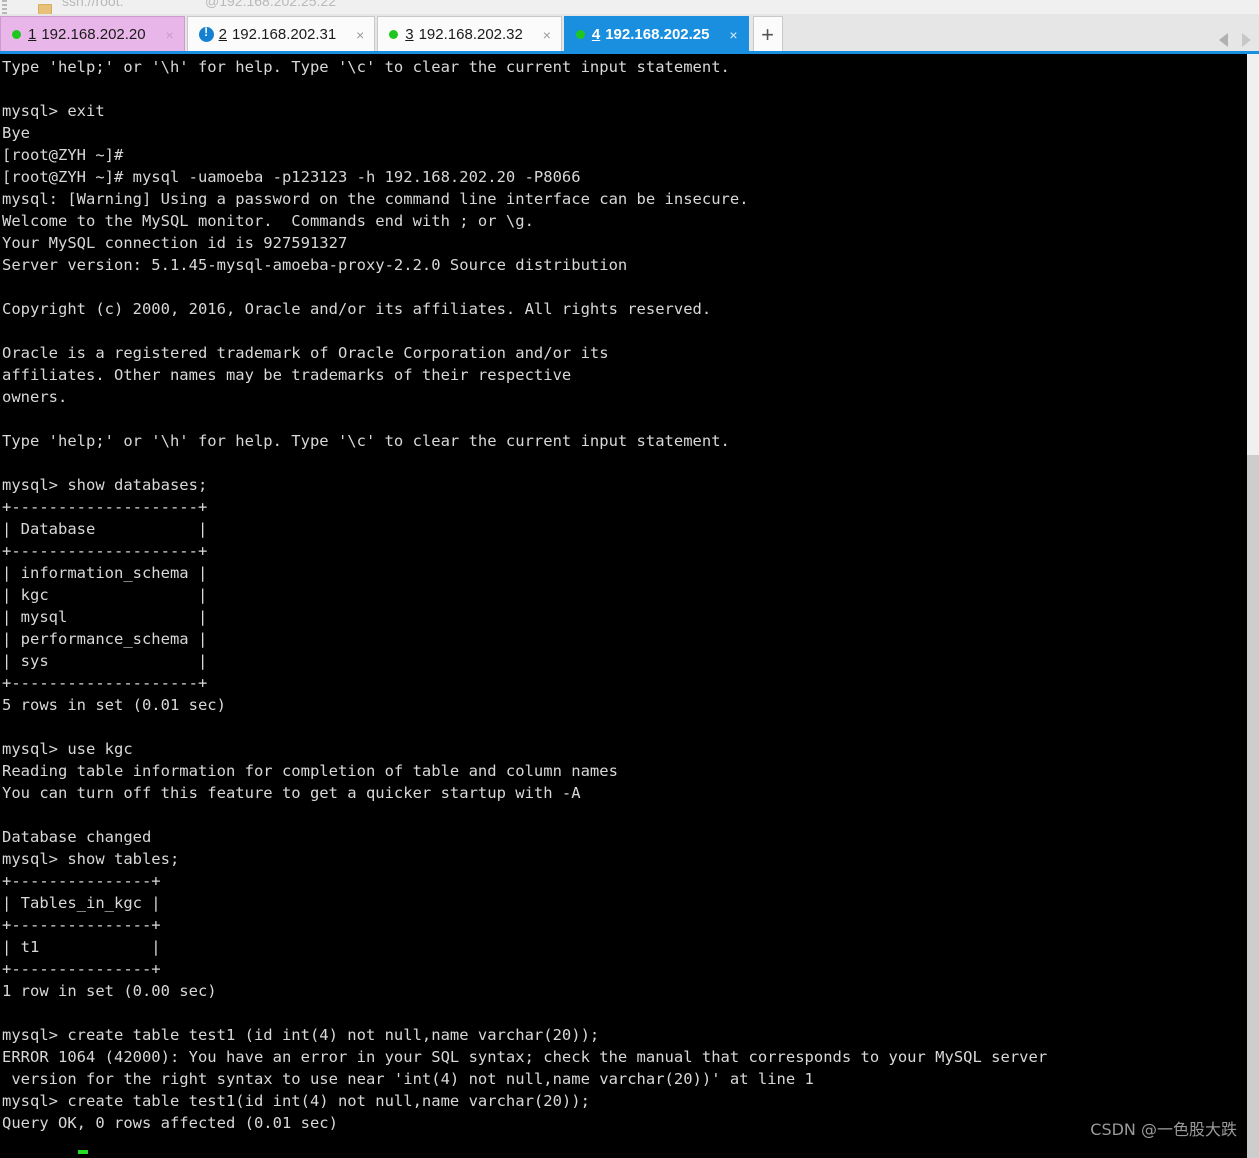 This screenshot has height=1158, width=1259. Describe the element at coordinates (81, 903) in the screenshot. I see `terminal-line: | Tables_in_kgc |` at that location.